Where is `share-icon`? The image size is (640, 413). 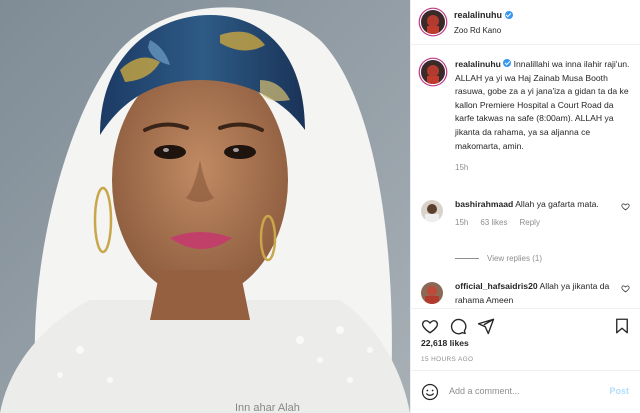 share-icon is located at coordinates (486, 326).